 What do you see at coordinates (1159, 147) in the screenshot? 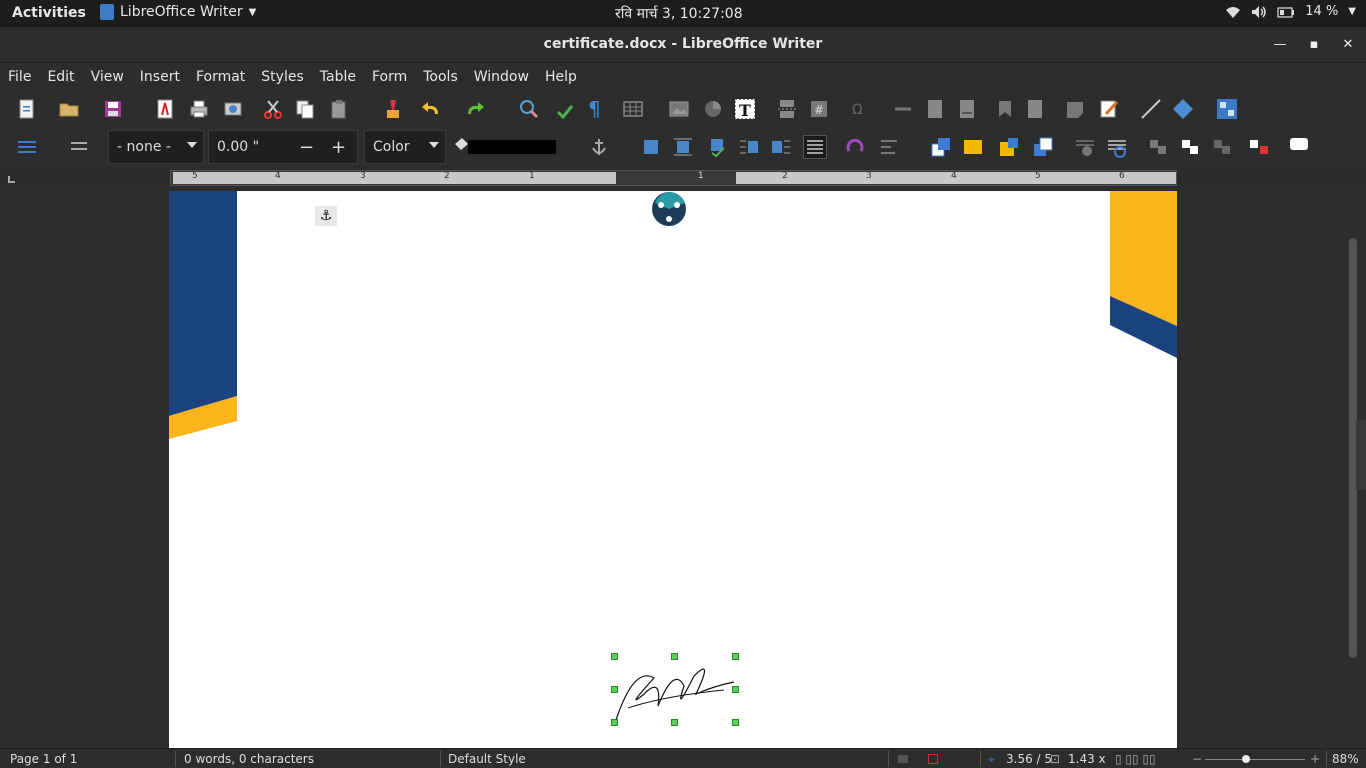
I see `group-icon` at bounding box center [1159, 147].